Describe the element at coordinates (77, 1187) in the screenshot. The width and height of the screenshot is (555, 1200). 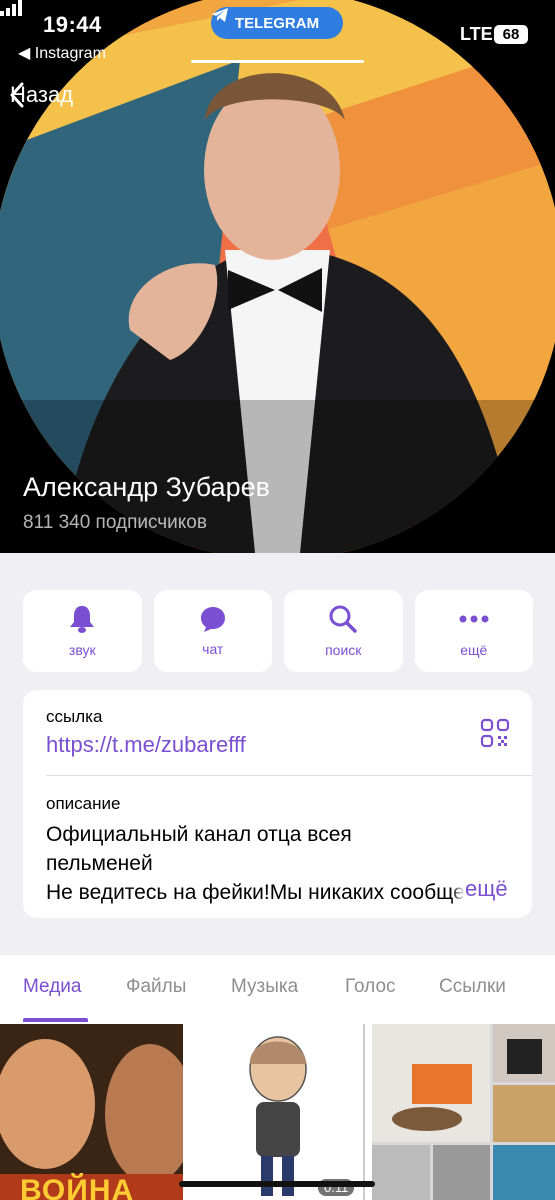
I see `poster-caption: ВОЙНА` at that location.